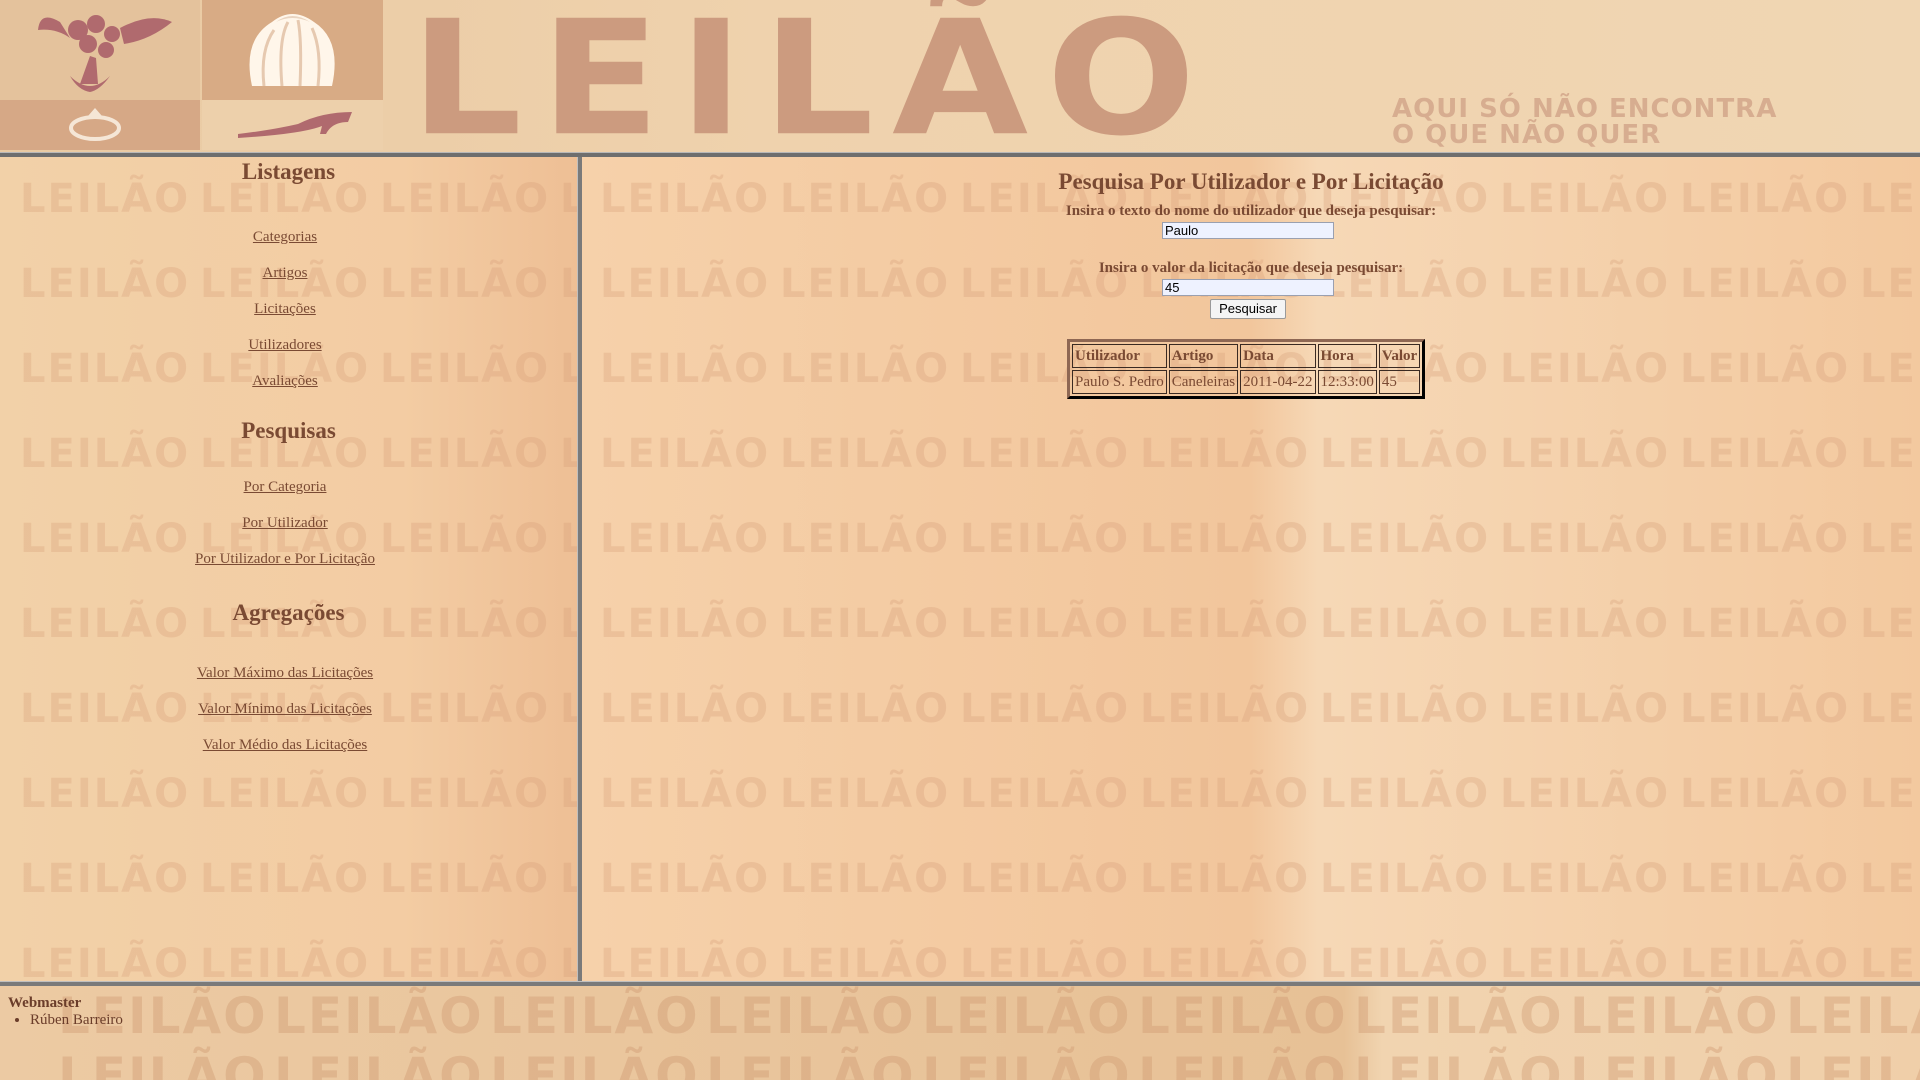  Describe the element at coordinates (285, 381) in the screenshot. I see `sidebar-link-avaliacoes: Avaliações` at that location.